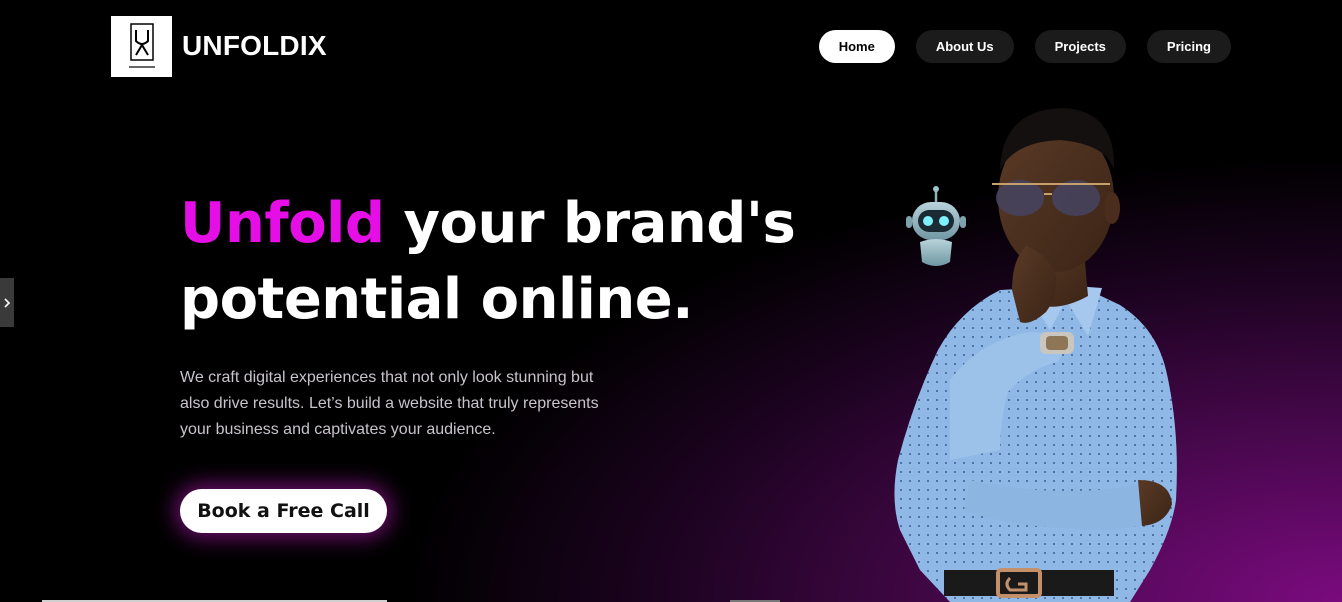 The image size is (1342, 602). What do you see at coordinates (964, 46) in the screenshot?
I see `nav-about-us-button: About Us` at bounding box center [964, 46].